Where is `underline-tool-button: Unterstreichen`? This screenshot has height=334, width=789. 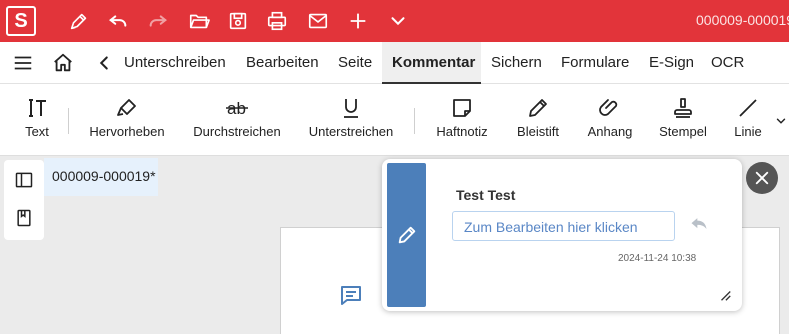
underline-tool-button: Unterstreichen is located at coordinates (351, 120).